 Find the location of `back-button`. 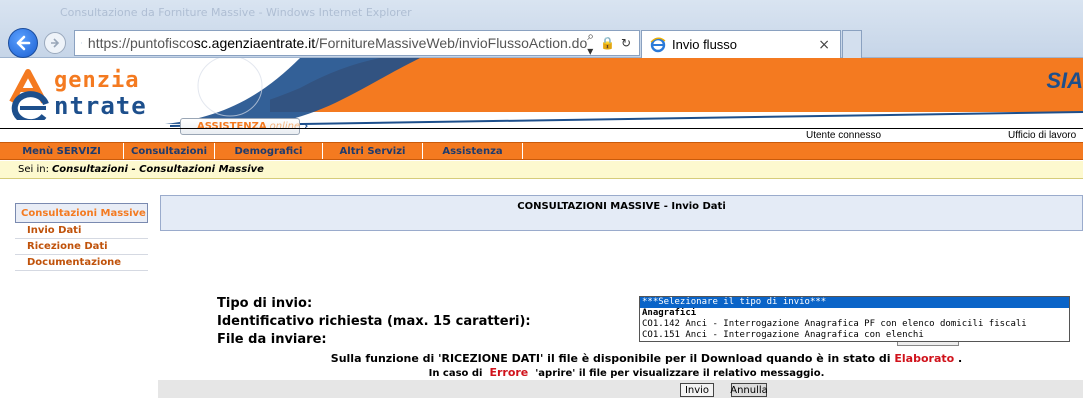

back-button is located at coordinates (23, 43).